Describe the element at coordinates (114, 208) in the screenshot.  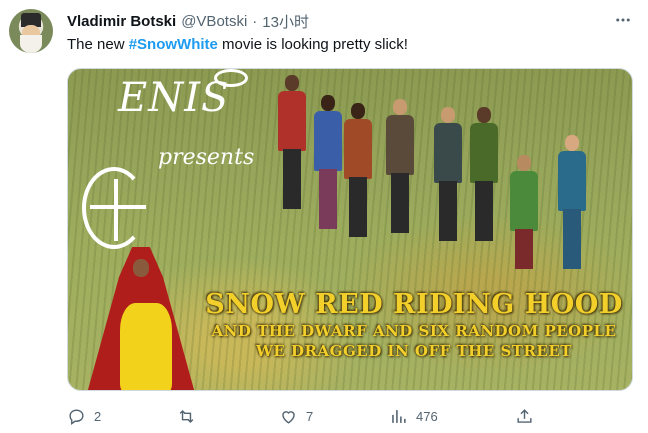
I see `logo-a-mark` at that location.